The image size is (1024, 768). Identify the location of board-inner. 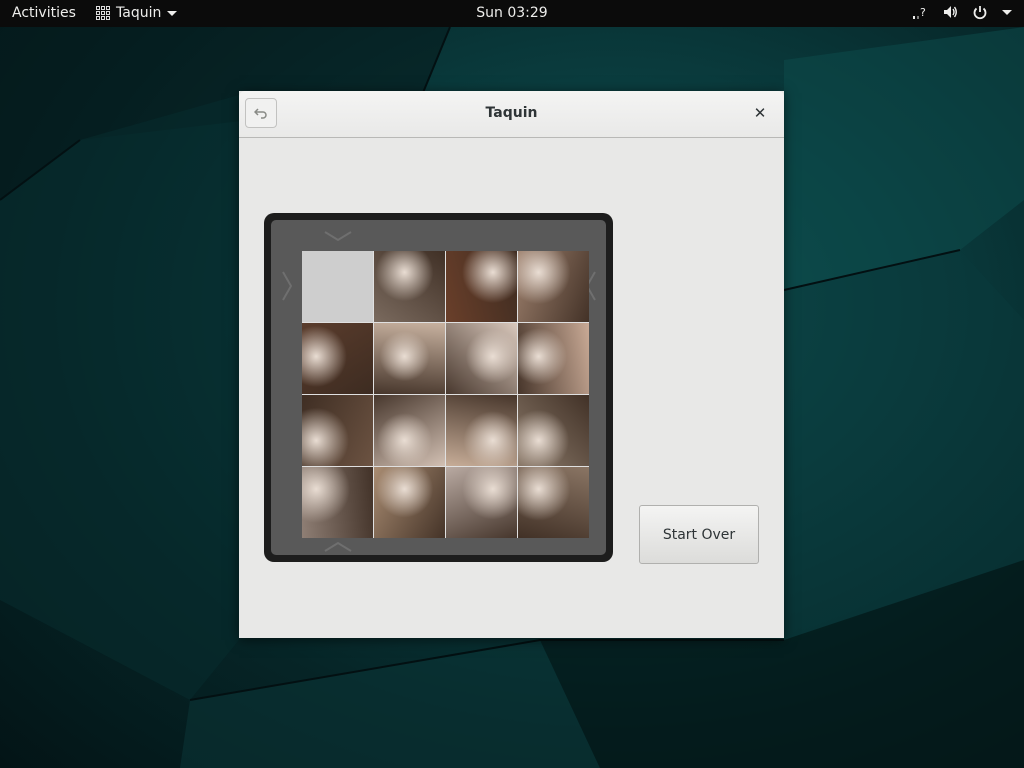
(438, 387).